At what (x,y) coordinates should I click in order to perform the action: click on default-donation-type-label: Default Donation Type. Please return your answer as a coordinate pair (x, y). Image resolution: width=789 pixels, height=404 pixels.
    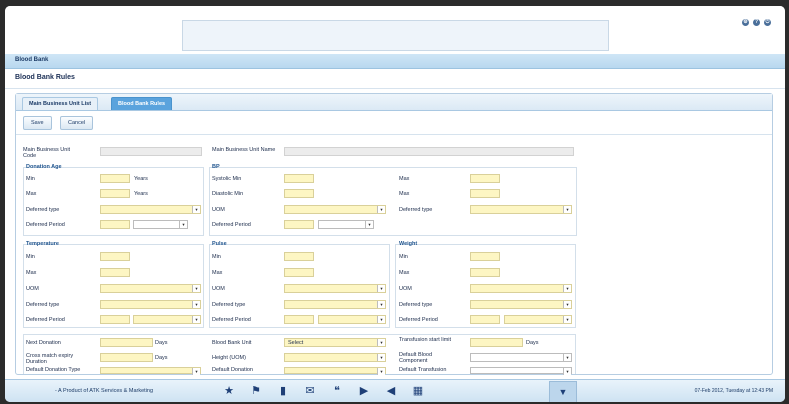
    Looking at the image, I should click on (53, 370).